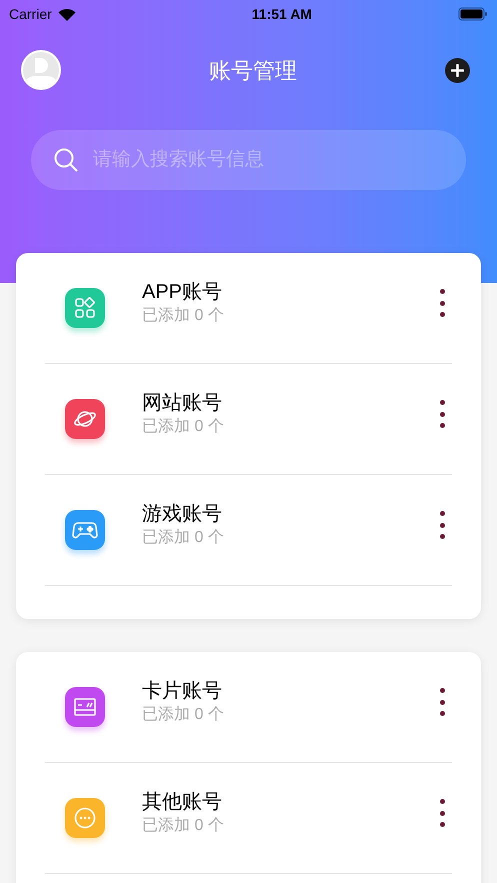  Describe the element at coordinates (85, 707) in the screenshot. I see `card-icon` at that location.